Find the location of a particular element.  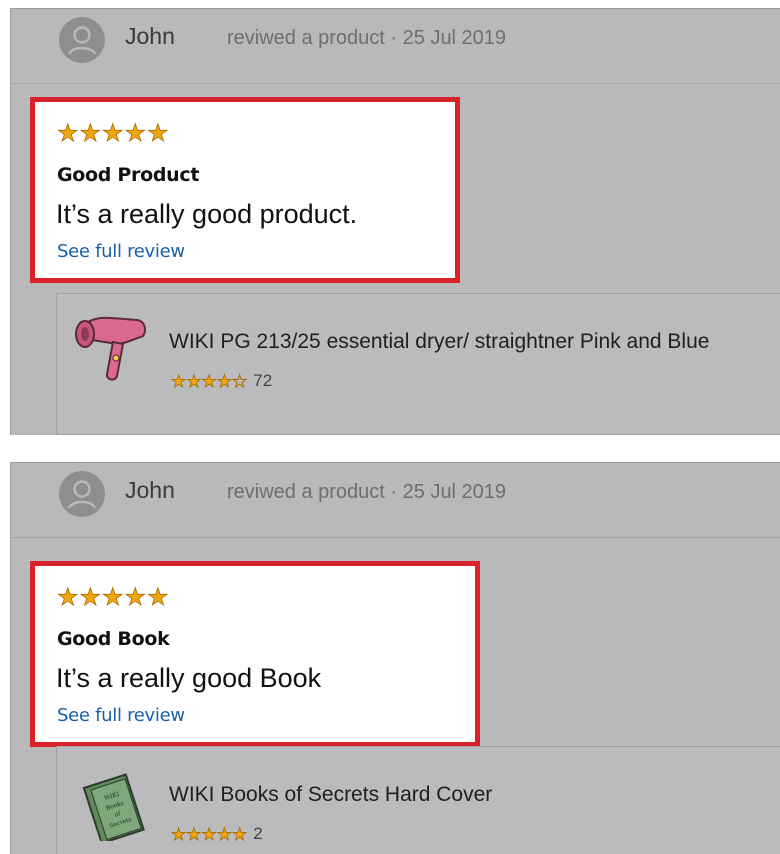

rating-count: 2 is located at coordinates (257, 834).